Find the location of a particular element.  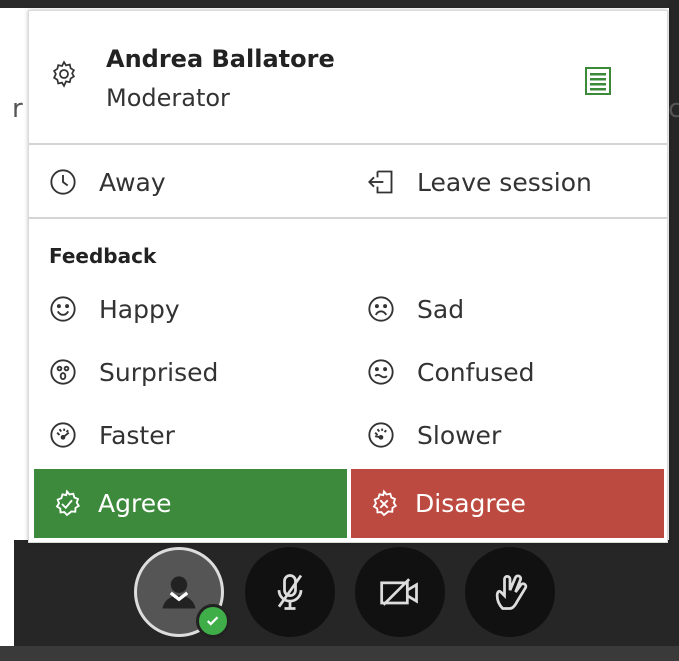

camera-toggle is located at coordinates (400, 592).